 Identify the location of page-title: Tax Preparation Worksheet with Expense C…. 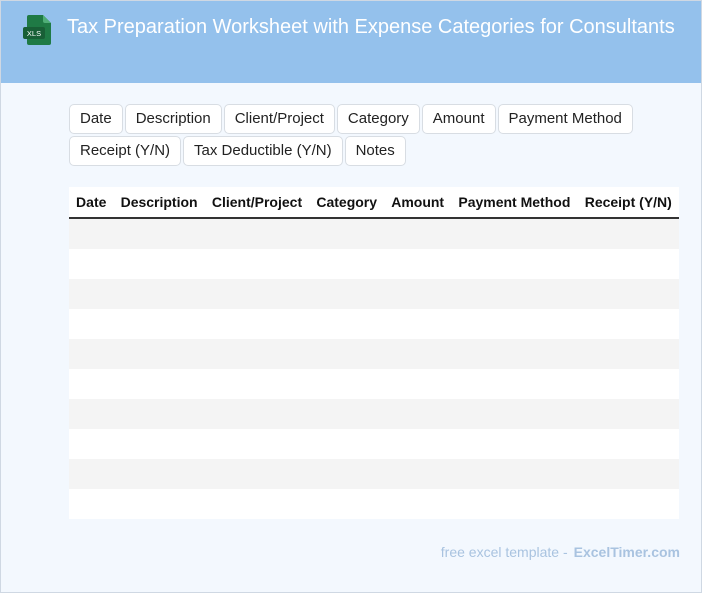
(371, 27).